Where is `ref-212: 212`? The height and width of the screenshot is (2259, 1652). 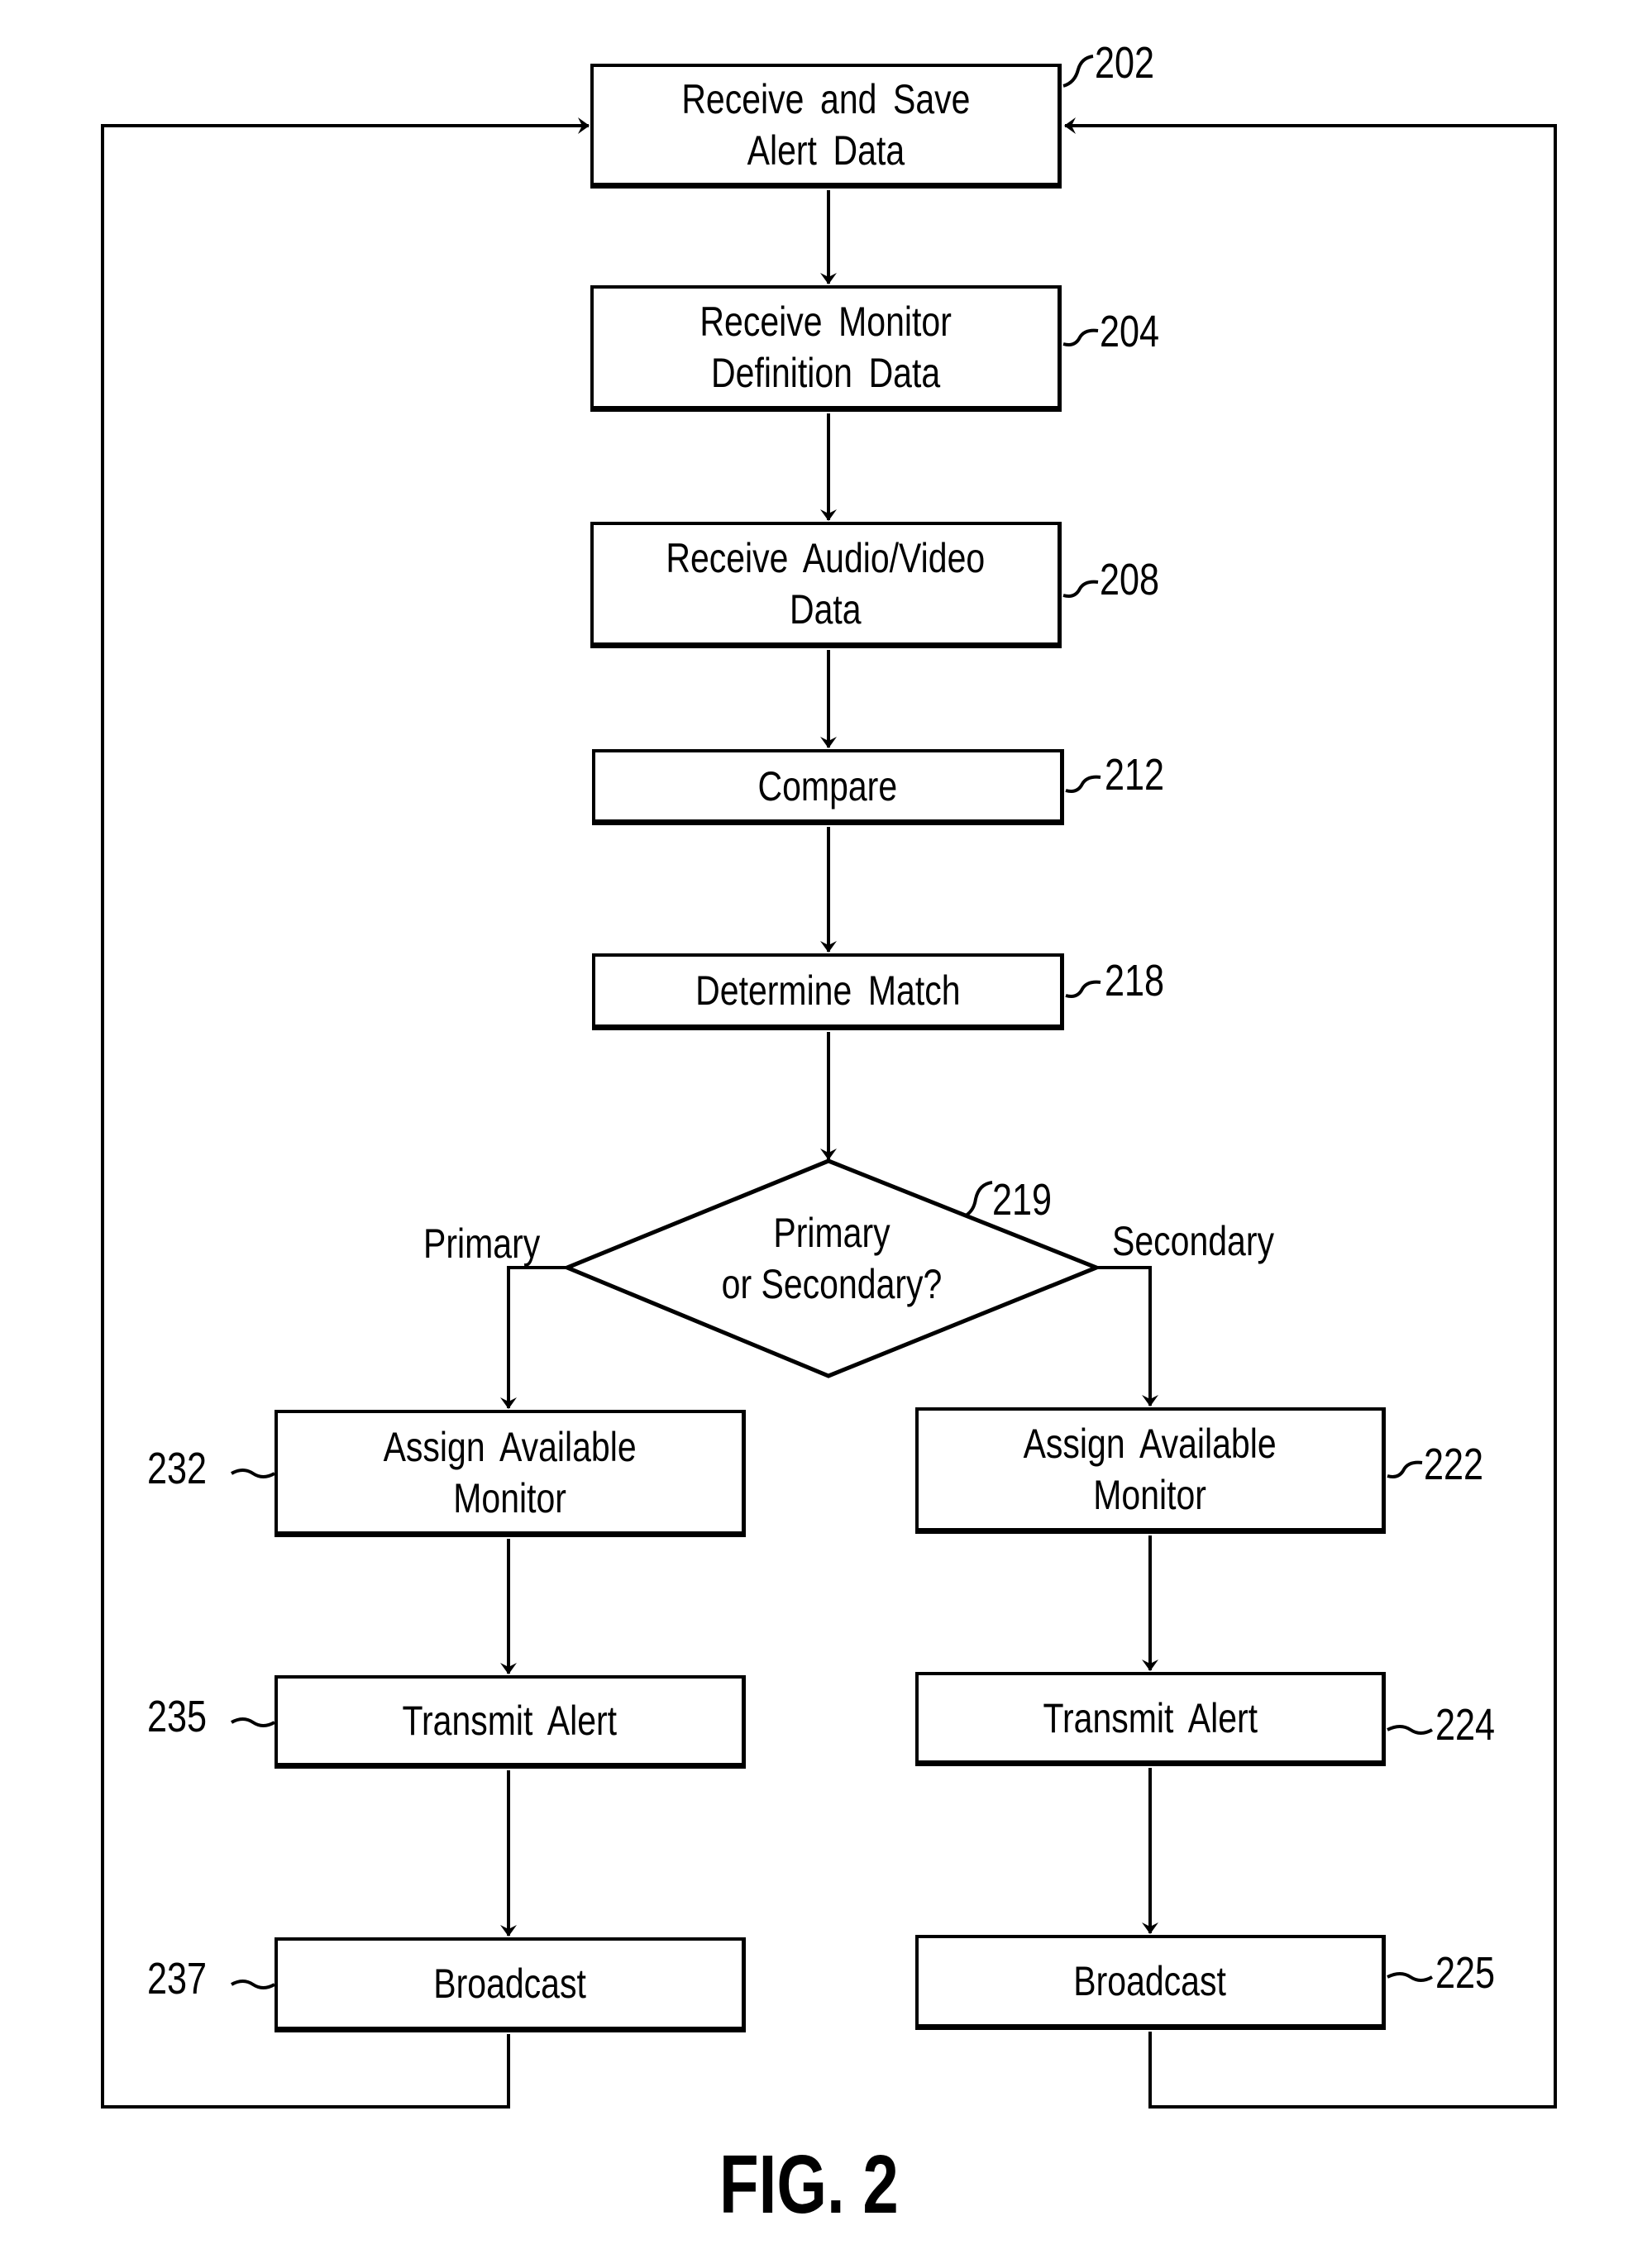
ref-212: 212 is located at coordinates (1135, 775).